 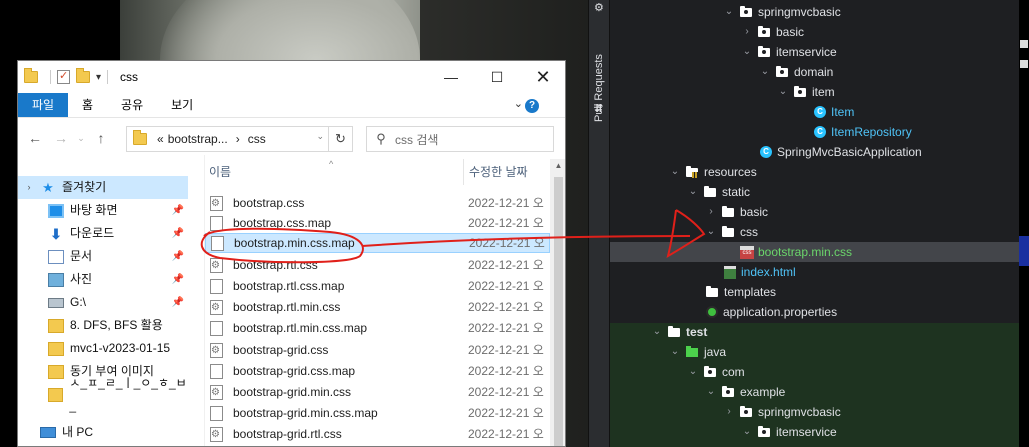 What do you see at coordinates (377, 371) in the screenshot?
I see `file-row: bootstrap-grid.css.map 2022-12-21 오` at bounding box center [377, 371].